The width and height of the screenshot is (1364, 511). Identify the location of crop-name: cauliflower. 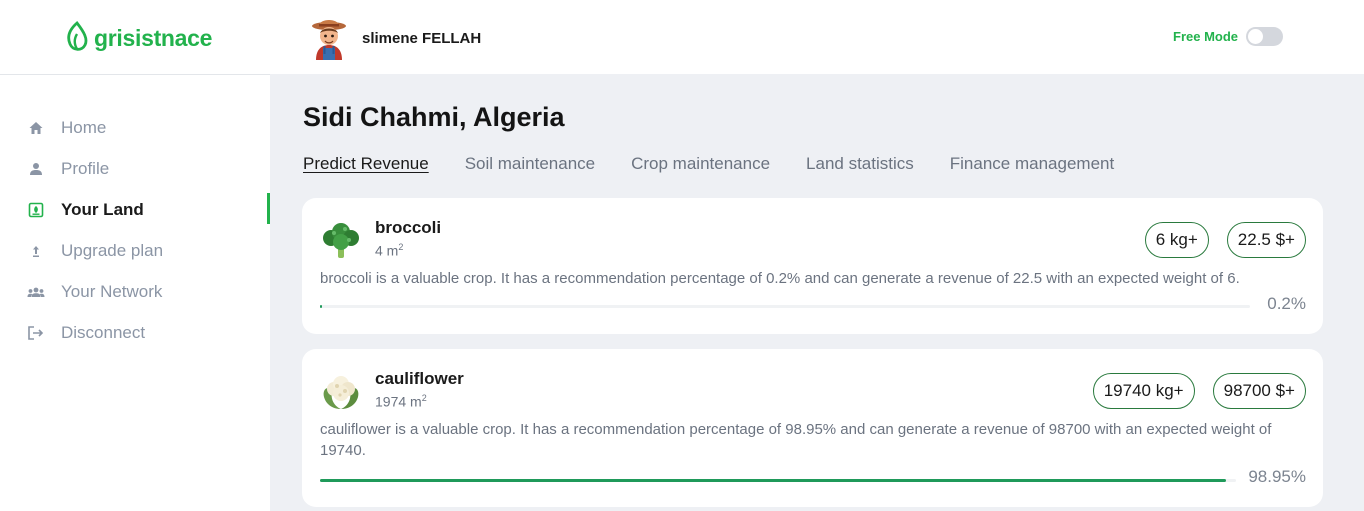
(419, 378).